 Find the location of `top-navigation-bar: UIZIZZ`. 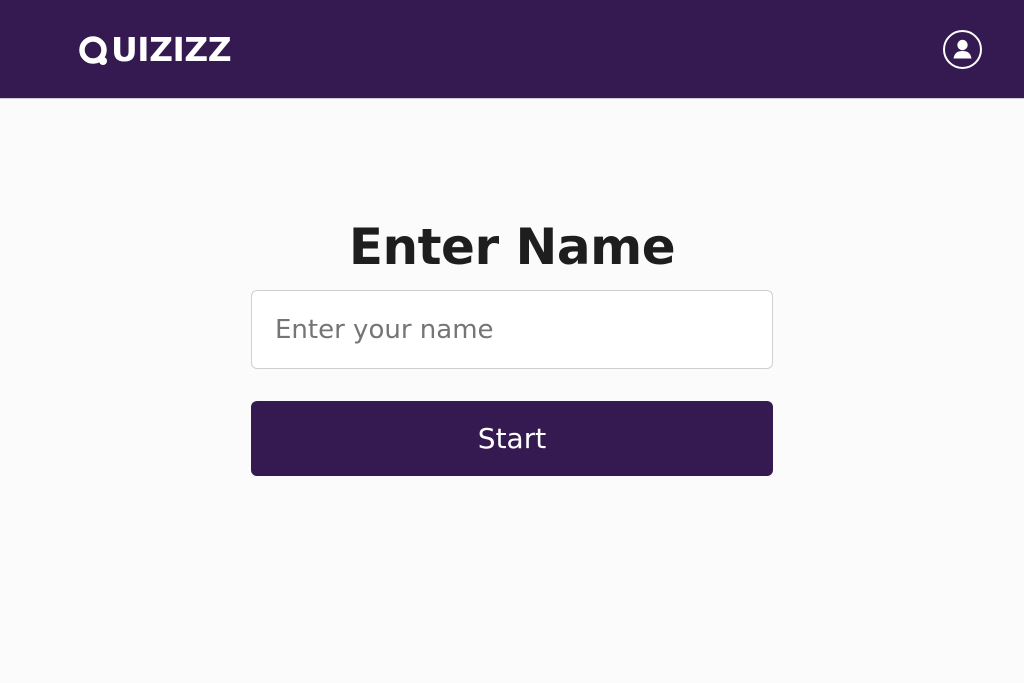

top-navigation-bar: UIZIZZ is located at coordinates (512, 49).